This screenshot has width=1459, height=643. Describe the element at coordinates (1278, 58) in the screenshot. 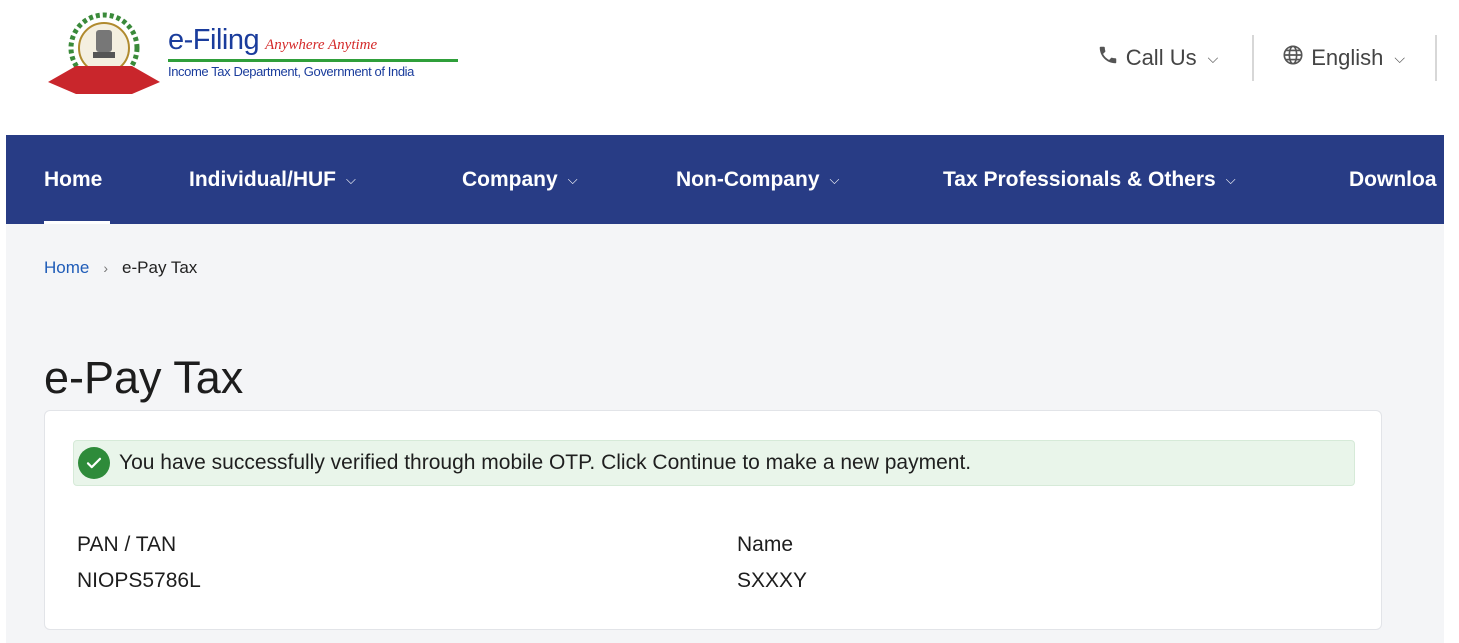

I see `header-utilities: Call Us ⌵ English ⌵` at that location.